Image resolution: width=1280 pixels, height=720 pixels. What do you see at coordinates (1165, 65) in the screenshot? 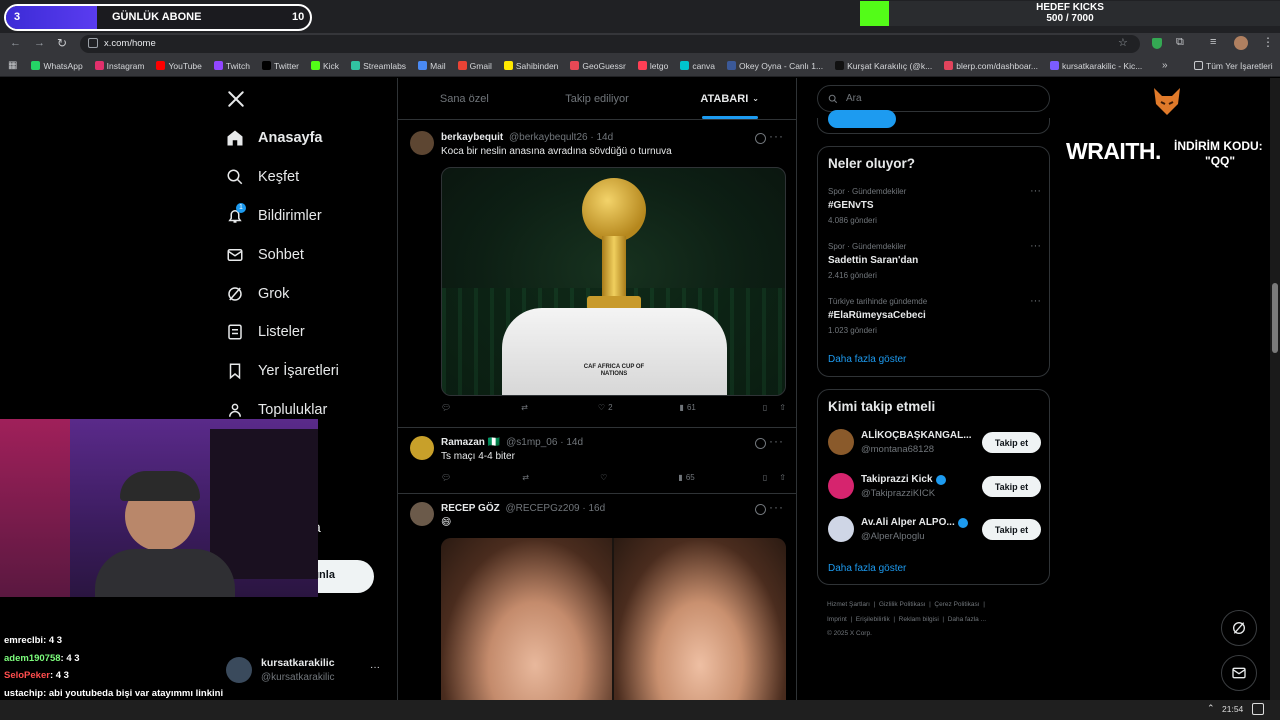
I see `more-bookmarks-icon: »` at bounding box center [1165, 65].